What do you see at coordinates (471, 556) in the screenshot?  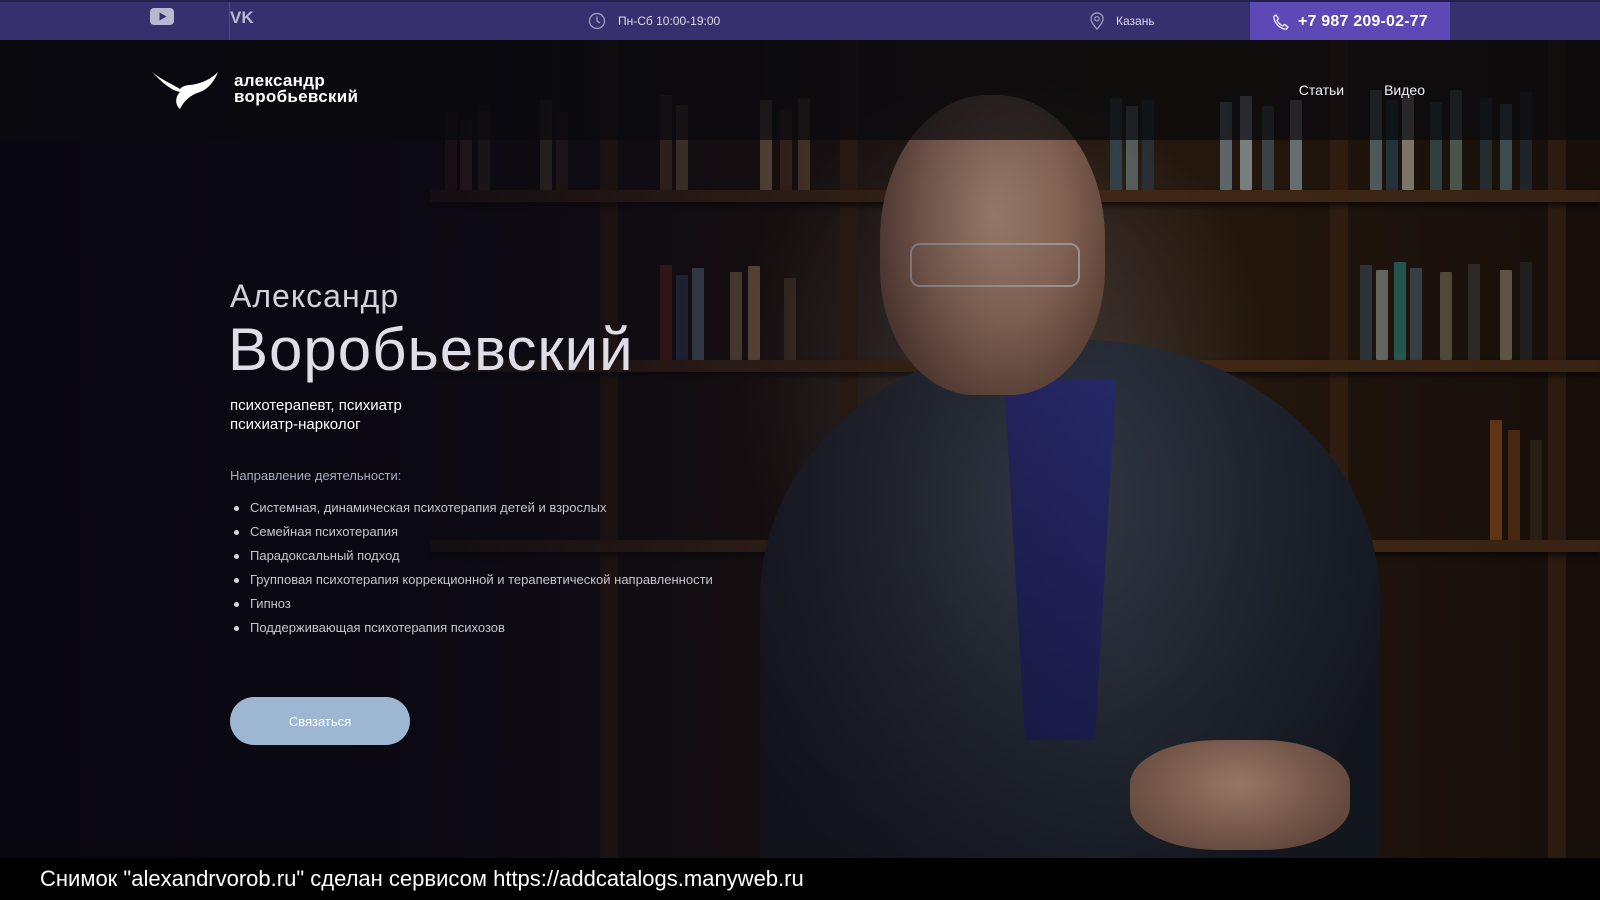 I see `activity-item: Парадоксальный подход` at bounding box center [471, 556].